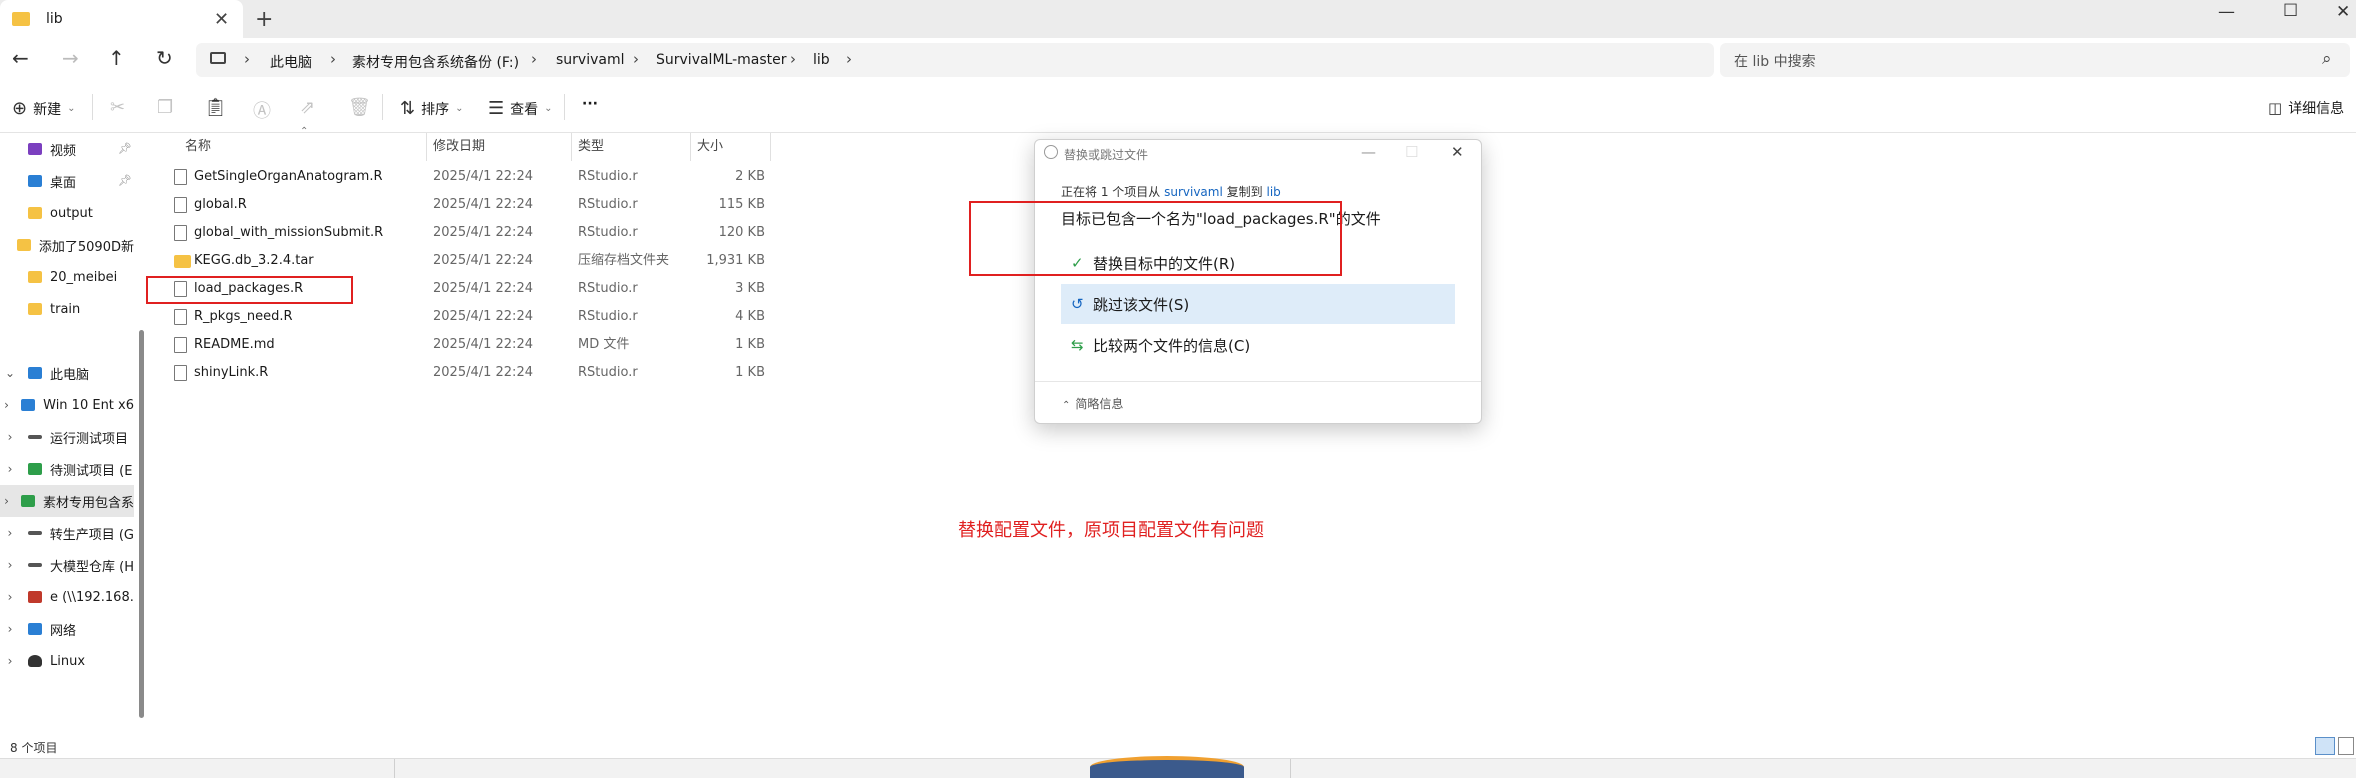  I want to click on dialog-close-button: ✕, so click(1457, 152).